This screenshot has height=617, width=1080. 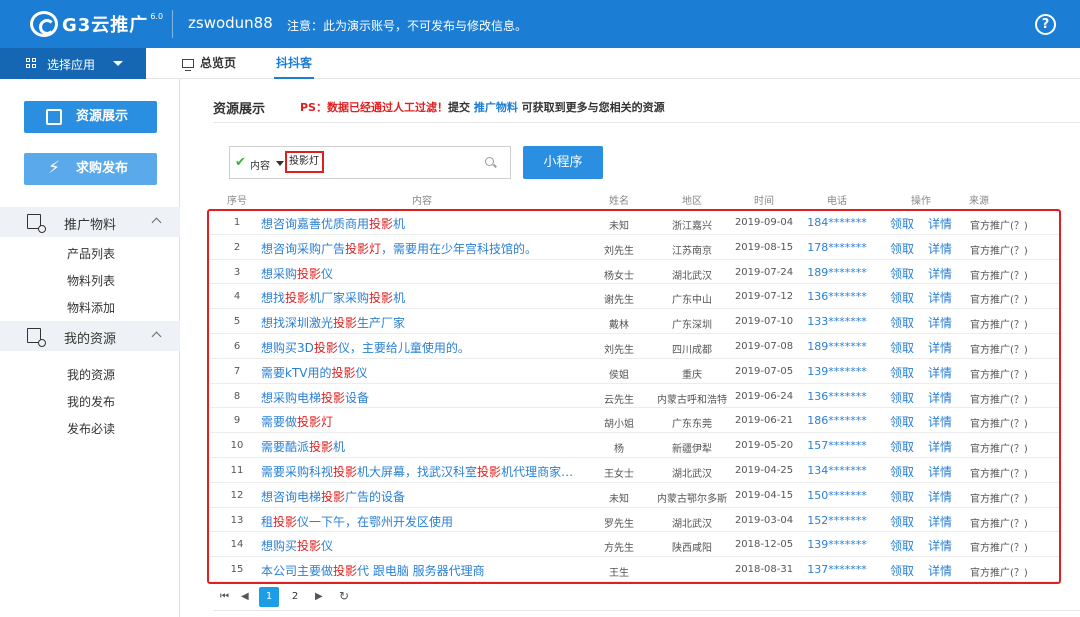 What do you see at coordinates (90, 225) in the screenshot?
I see `section-title: 推广物料` at bounding box center [90, 225].